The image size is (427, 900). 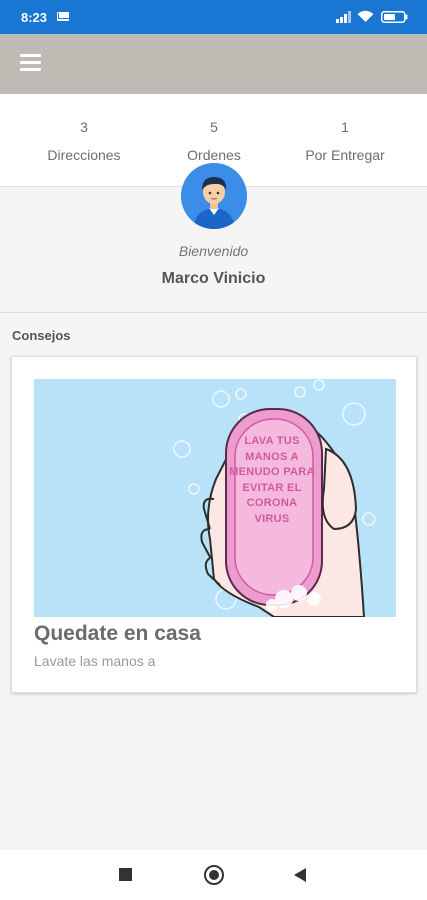 What do you see at coordinates (345, 141) in the screenshot?
I see `stat-por-entregar: 1 Por Entregar` at bounding box center [345, 141].